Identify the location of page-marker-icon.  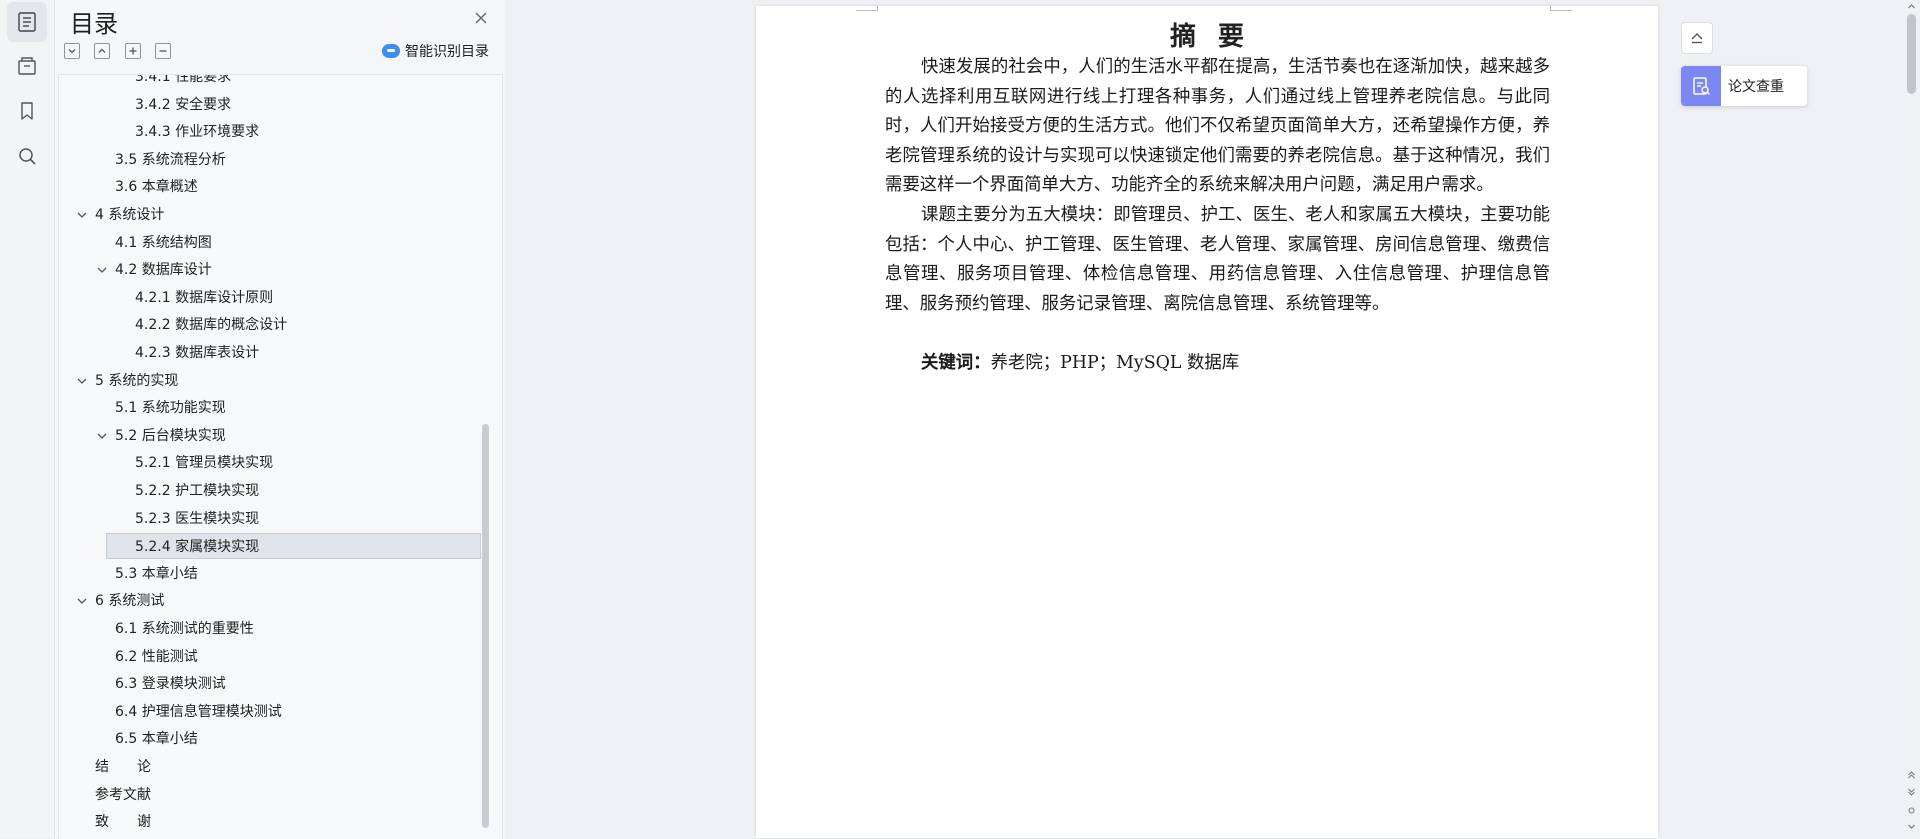
(1911, 810).